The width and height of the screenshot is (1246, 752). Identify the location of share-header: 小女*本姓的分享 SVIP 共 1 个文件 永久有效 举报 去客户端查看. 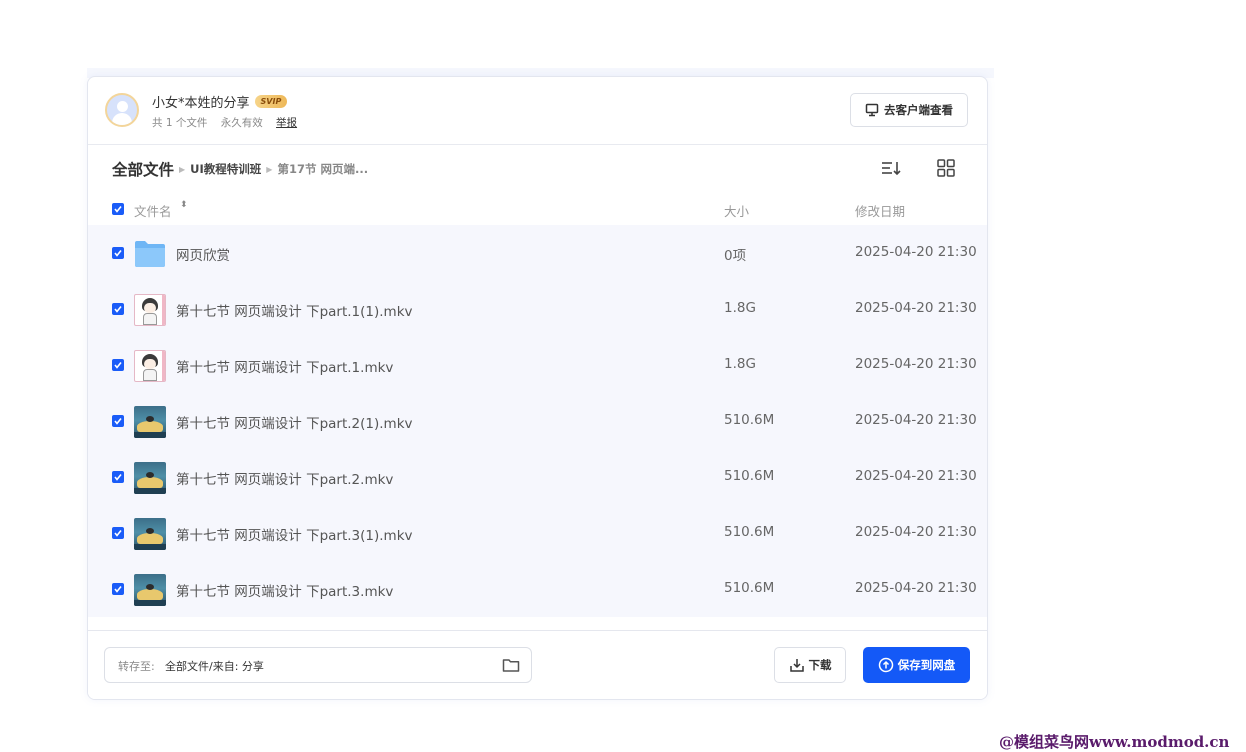
(537, 111).